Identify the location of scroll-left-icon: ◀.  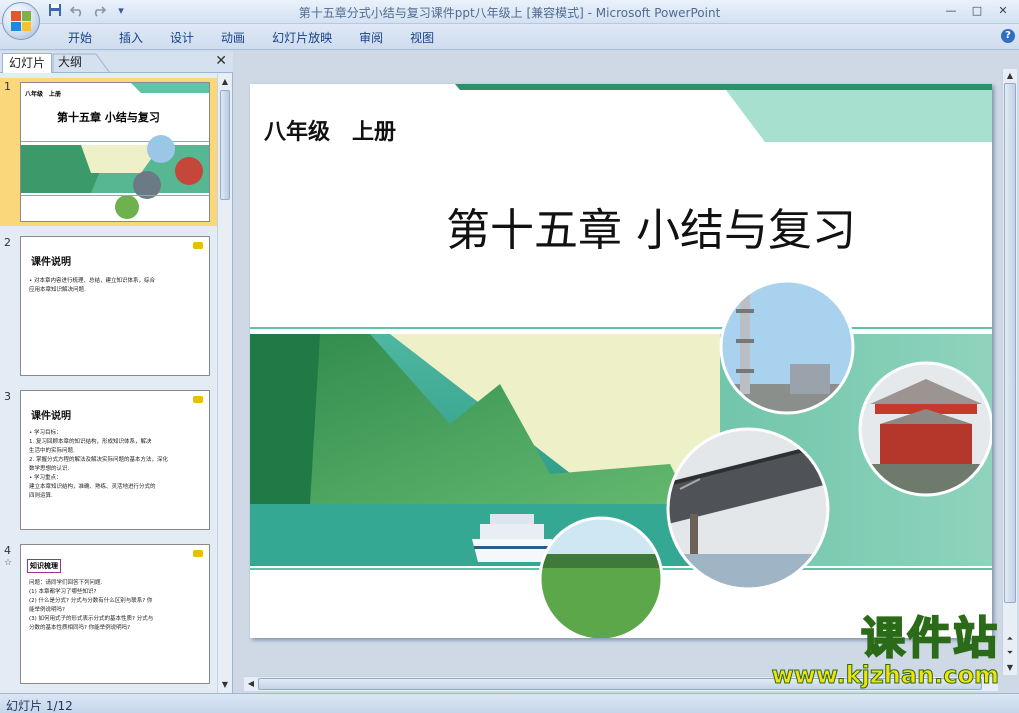
(251, 684).